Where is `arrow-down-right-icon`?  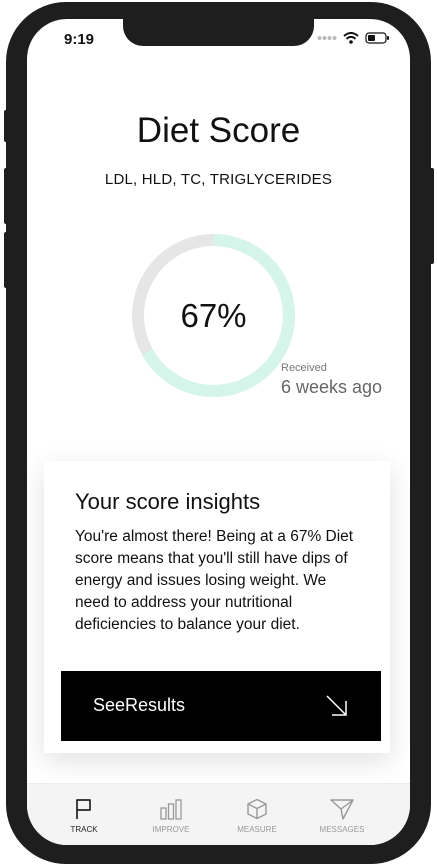 arrow-down-right-icon is located at coordinates (336, 705).